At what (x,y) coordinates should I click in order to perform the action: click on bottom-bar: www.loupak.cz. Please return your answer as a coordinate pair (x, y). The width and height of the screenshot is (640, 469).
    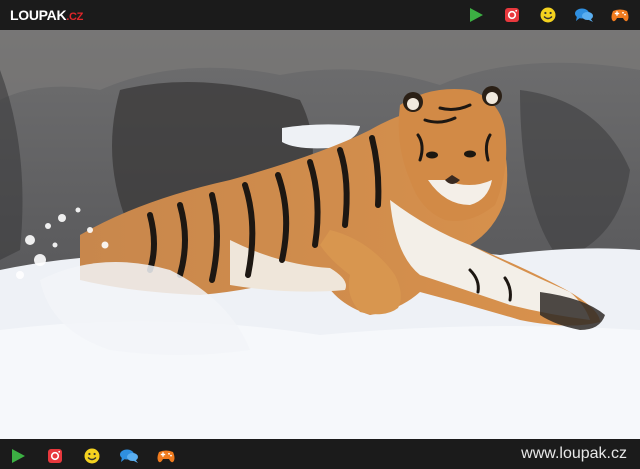
    Looking at the image, I should click on (320, 454).